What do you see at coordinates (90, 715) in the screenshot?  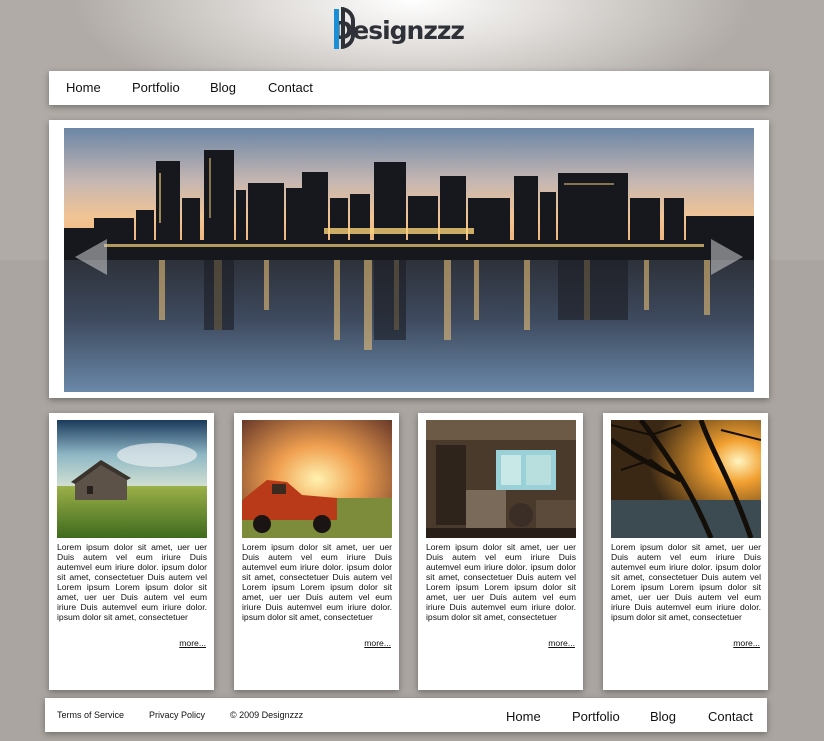 I see `footer-terms-link: Terms of Service` at bounding box center [90, 715].